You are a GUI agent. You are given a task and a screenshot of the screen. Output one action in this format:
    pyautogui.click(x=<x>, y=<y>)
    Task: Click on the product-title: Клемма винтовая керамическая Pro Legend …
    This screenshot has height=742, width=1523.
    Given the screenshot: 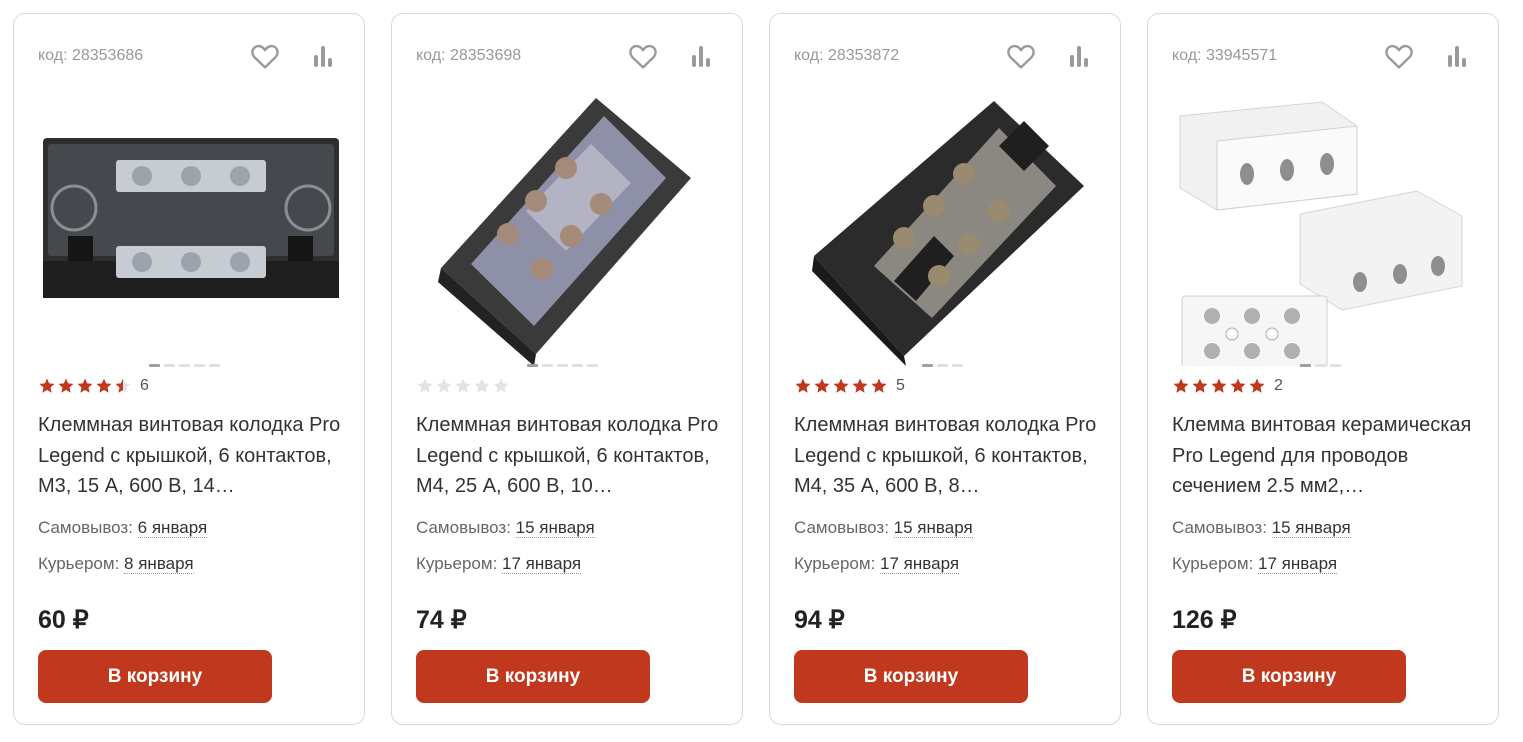 What is the action you would take?
    pyautogui.click(x=1327, y=456)
    